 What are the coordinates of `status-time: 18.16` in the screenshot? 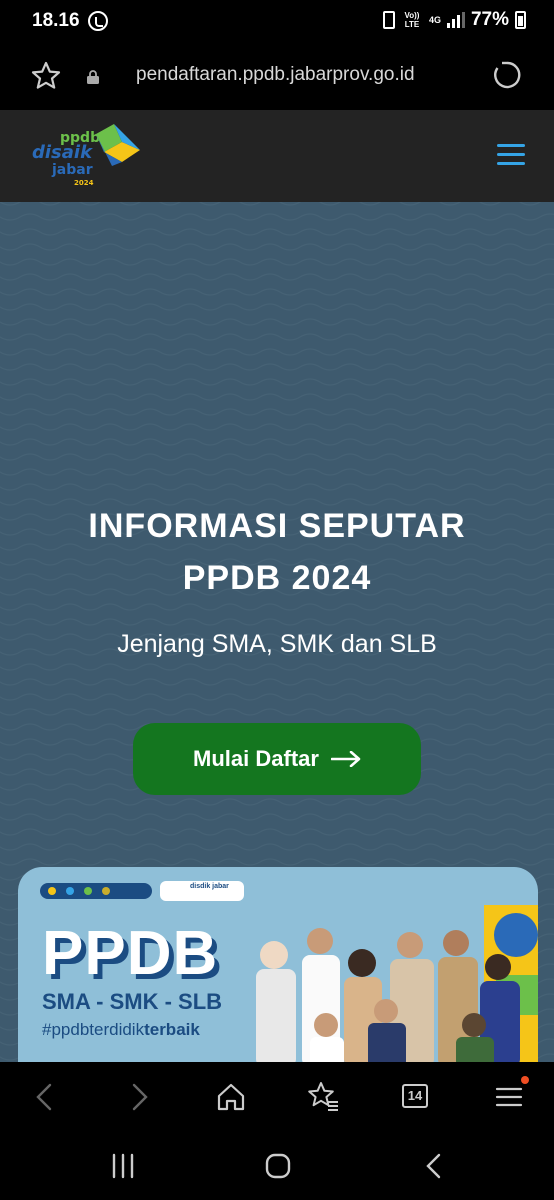 It's located at (56, 20).